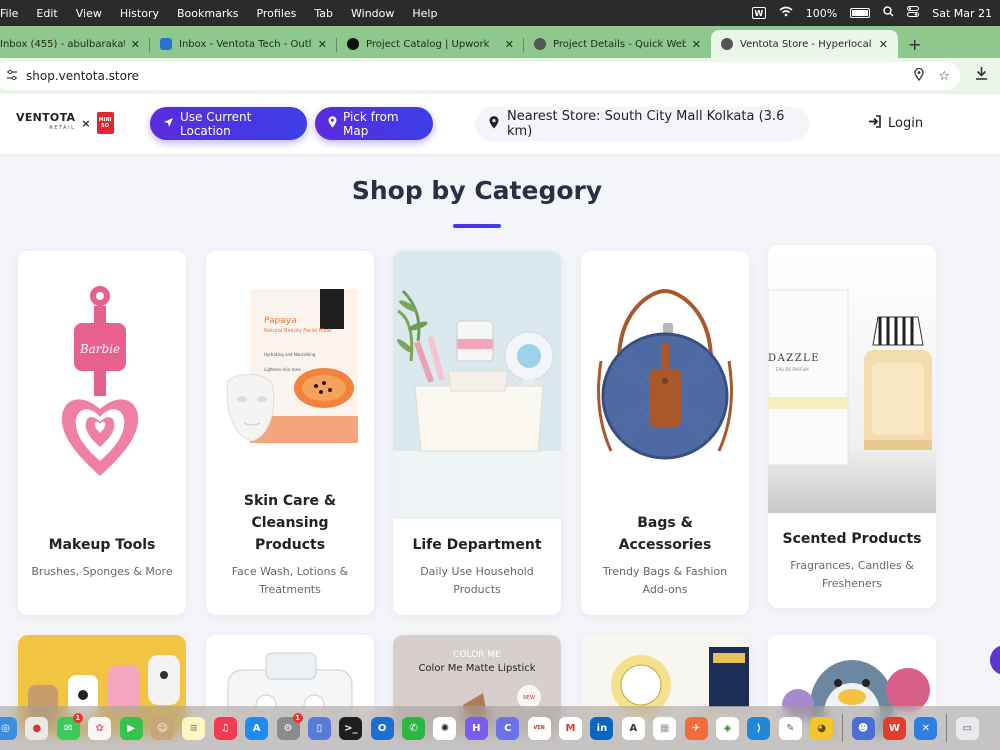 This screenshot has height=750, width=1000. What do you see at coordinates (759, 728) in the screenshot?
I see `vscode-icon: ⟩` at bounding box center [759, 728].